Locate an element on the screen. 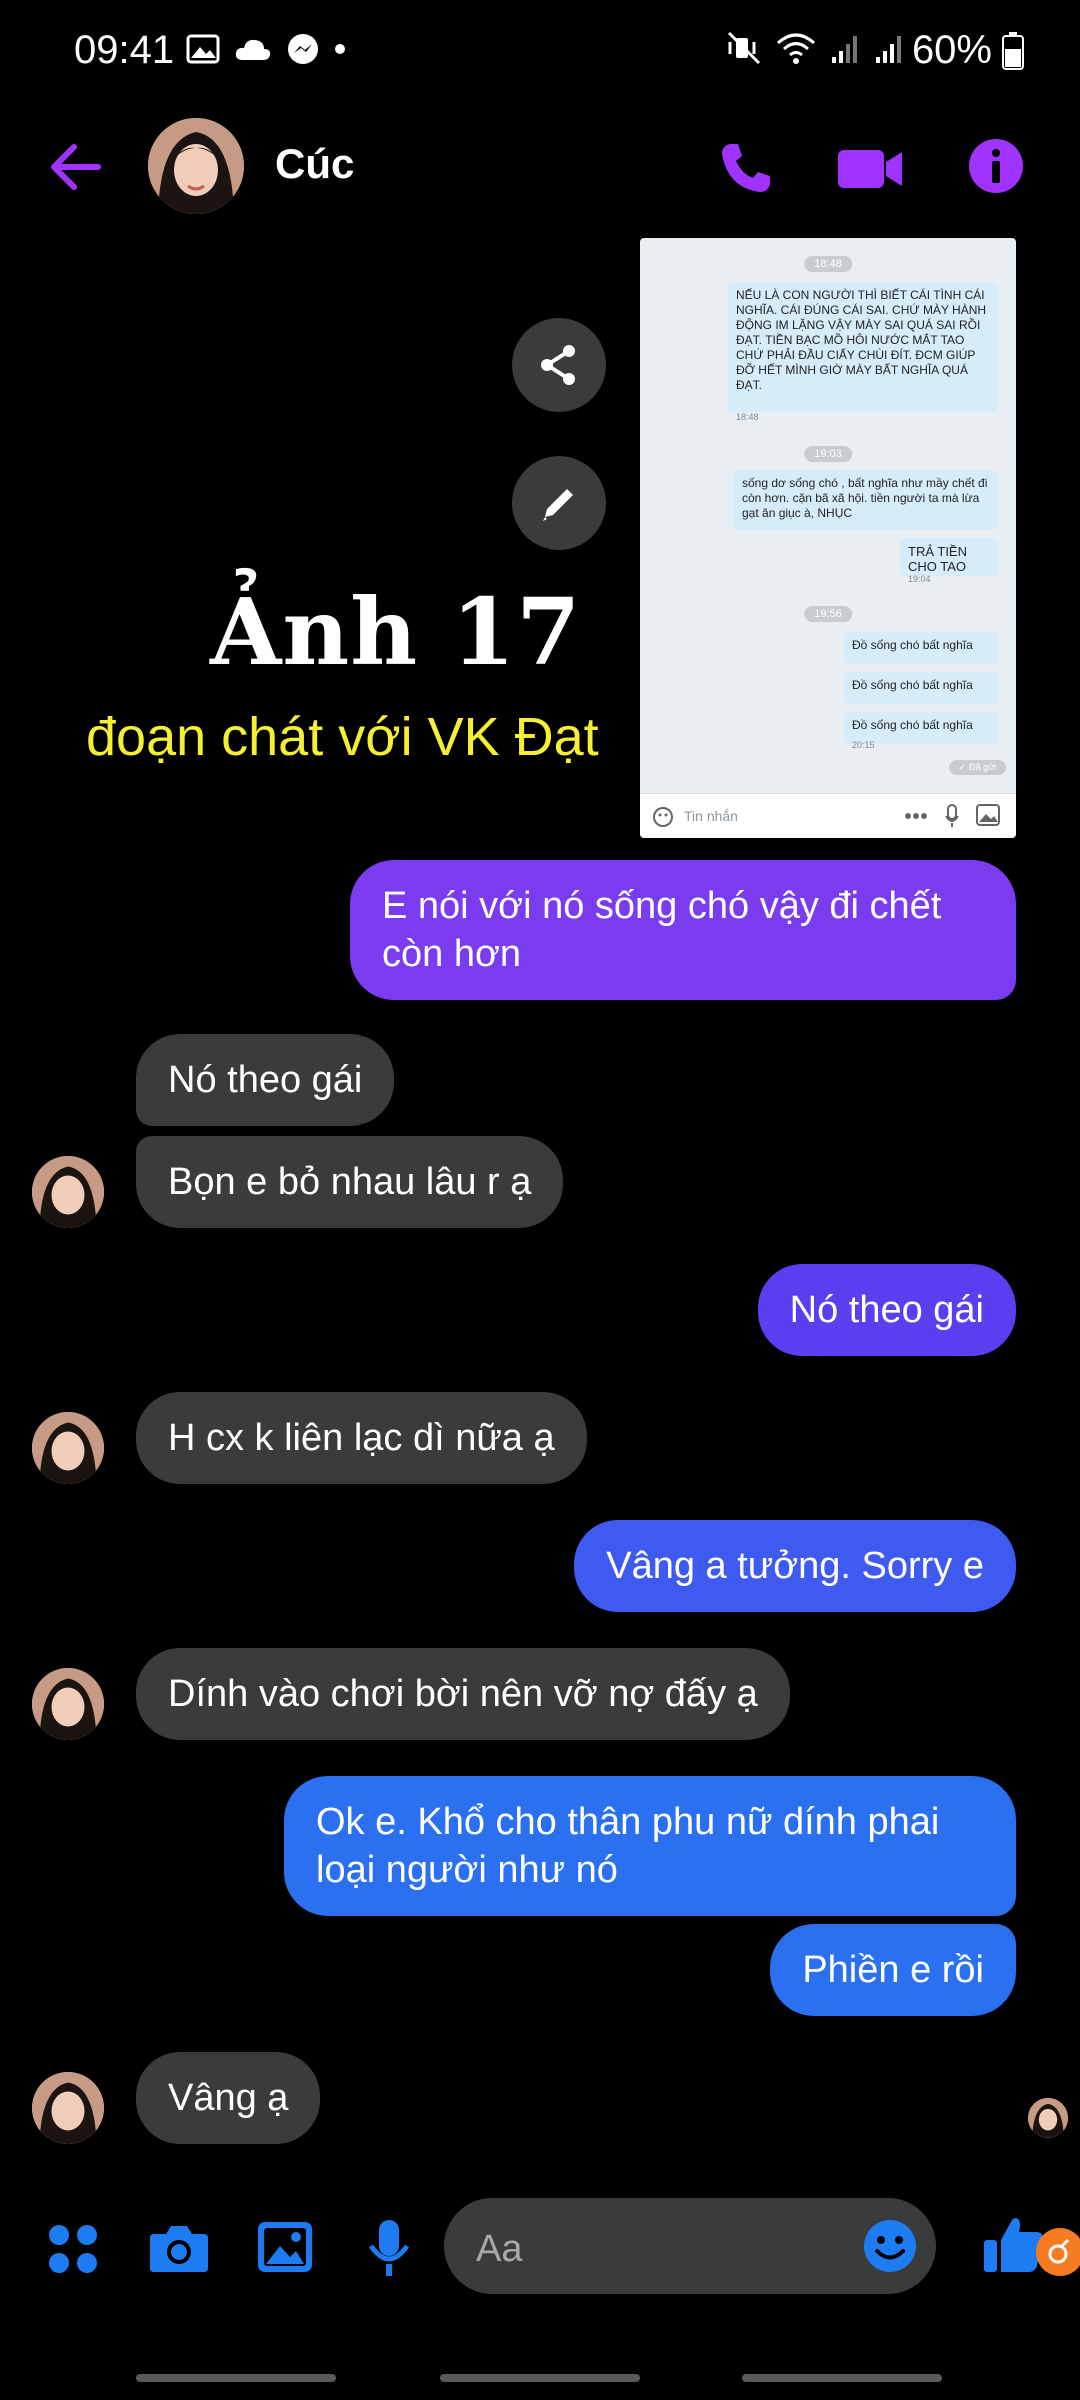 The image size is (1080, 2400). shot-message-time: 20:15 is located at coordinates (863, 745).